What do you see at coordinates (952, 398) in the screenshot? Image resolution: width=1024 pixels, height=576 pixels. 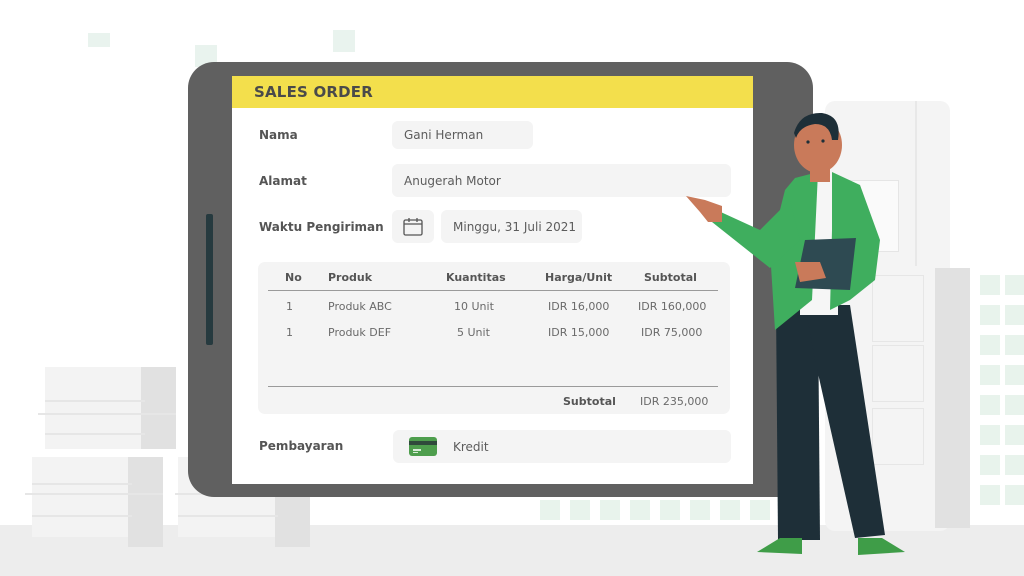 I see `cabinet-side` at bounding box center [952, 398].